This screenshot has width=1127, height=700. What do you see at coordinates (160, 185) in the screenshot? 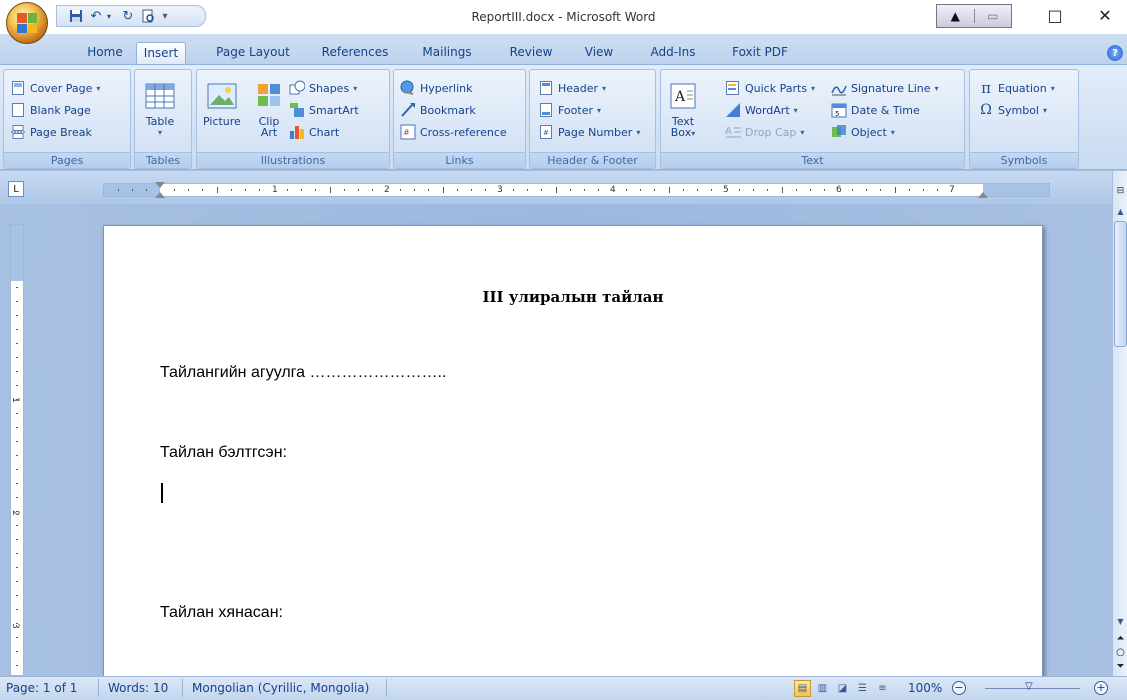
I see `first-line-indent-marker` at bounding box center [160, 185].